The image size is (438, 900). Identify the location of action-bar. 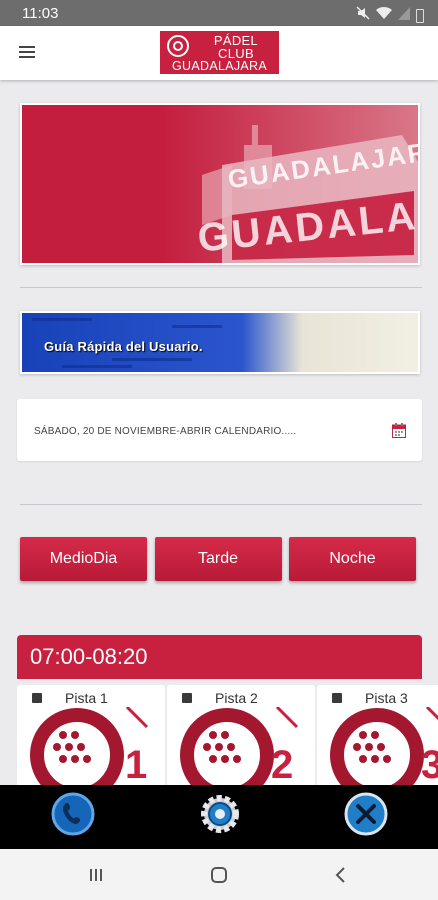
(219, 817).